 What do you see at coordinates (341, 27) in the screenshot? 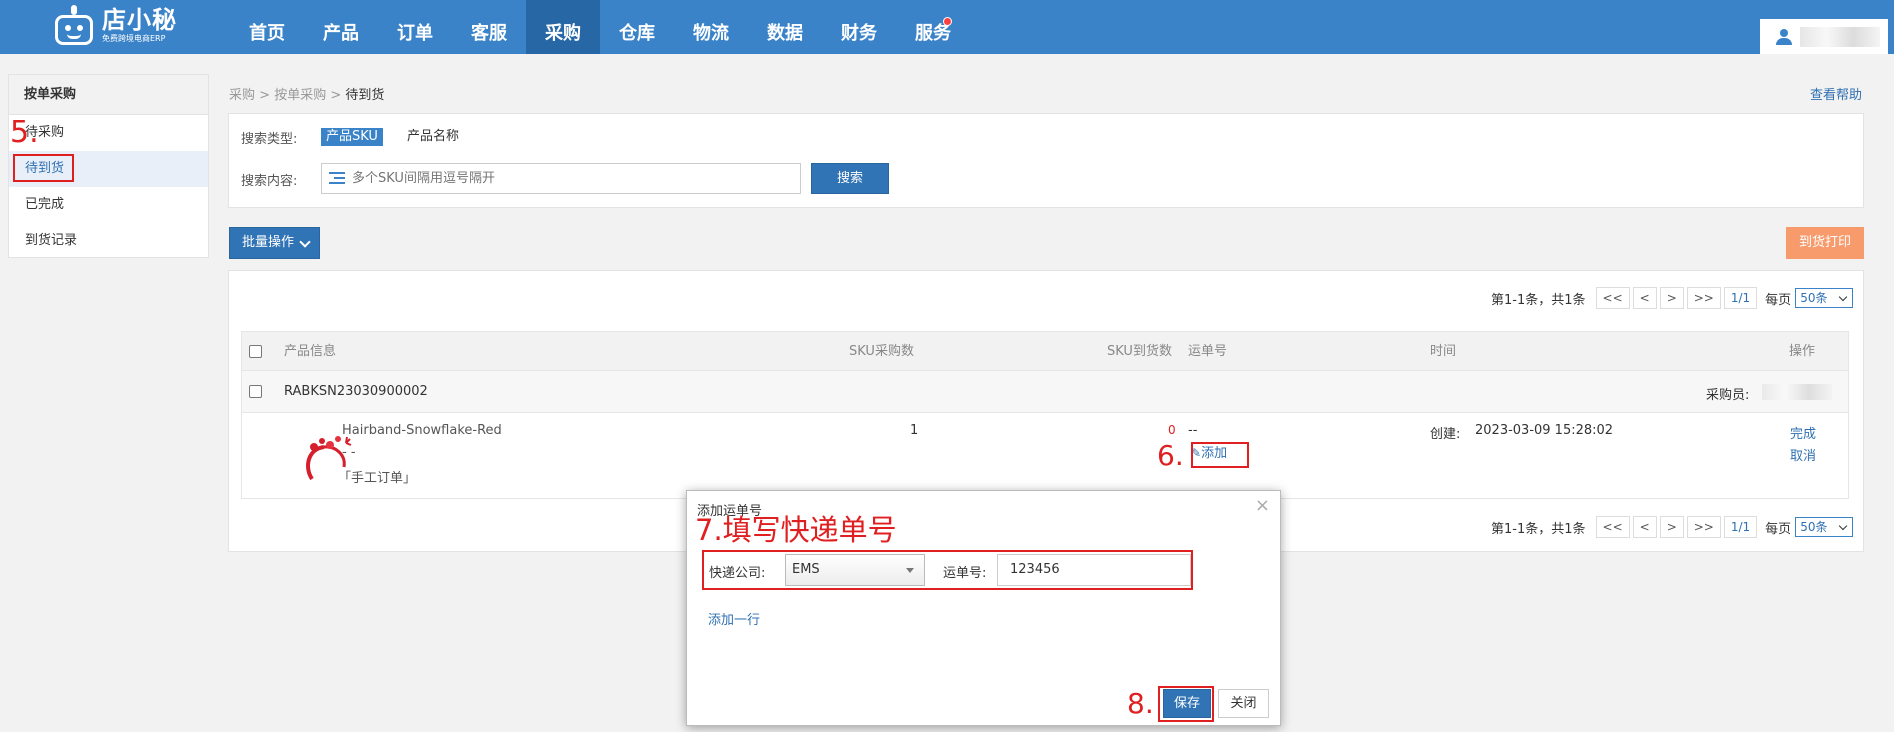
I see `nav-products: 产品` at bounding box center [341, 27].